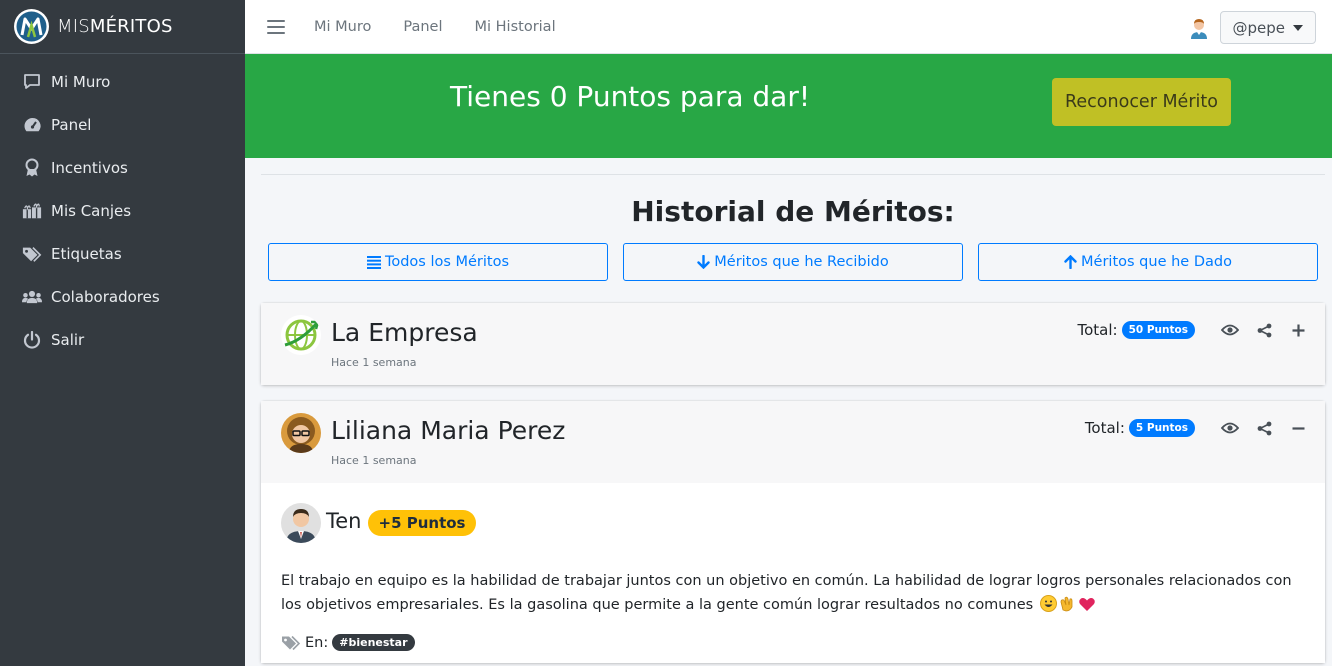 Image resolution: width=1332 pixels, height=666 pixels. Describe the element at coordinates (301, 335) in the screenshot. I see `company-logo-icon` at that location.